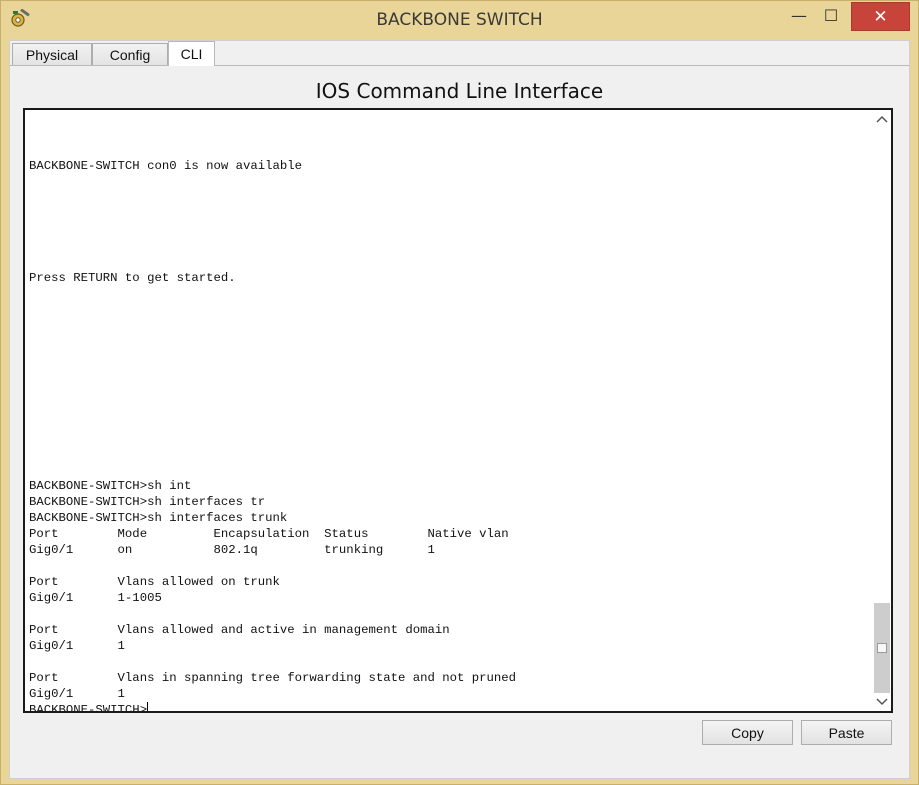  I want to click on terminal-scrollbar, so click(882, 410).